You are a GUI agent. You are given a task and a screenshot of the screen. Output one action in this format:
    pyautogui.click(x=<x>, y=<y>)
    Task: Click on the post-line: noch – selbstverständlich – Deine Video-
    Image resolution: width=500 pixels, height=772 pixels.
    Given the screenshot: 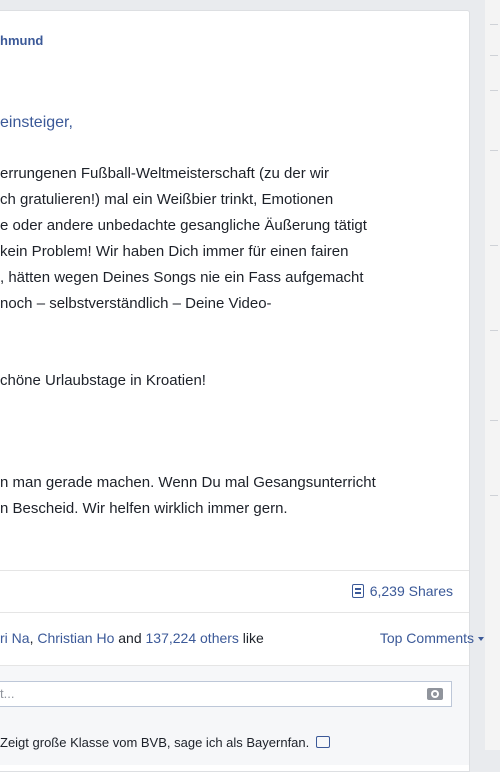 What is the action you would take?
    pyautogui.click(x=136, y=303)
    